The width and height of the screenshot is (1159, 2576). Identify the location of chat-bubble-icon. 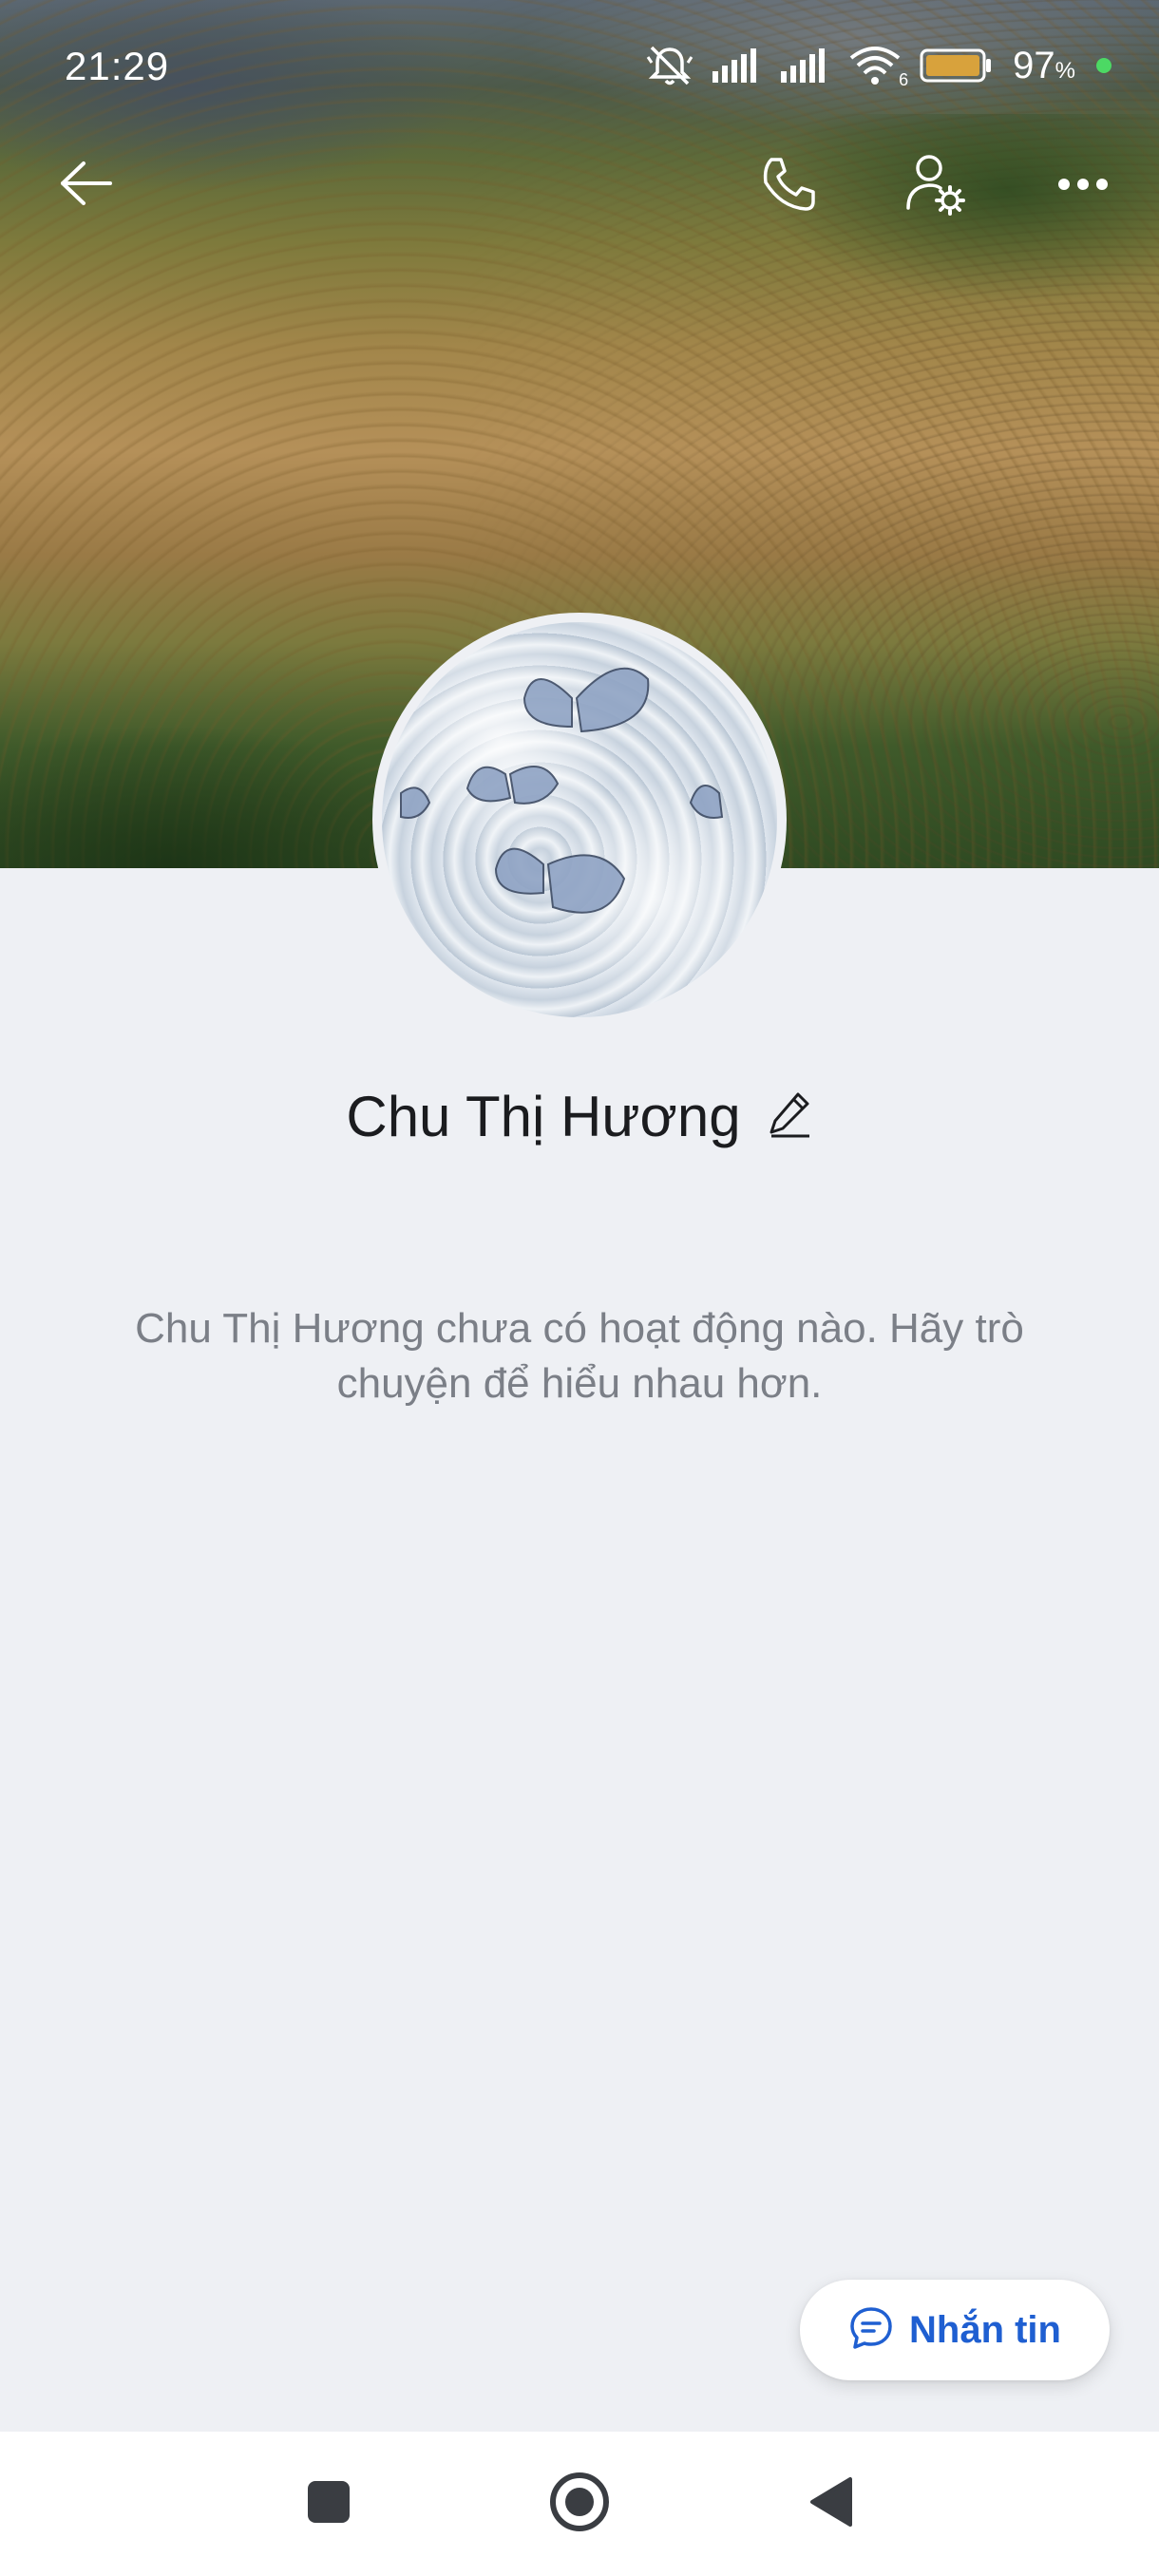
(871, 2330).